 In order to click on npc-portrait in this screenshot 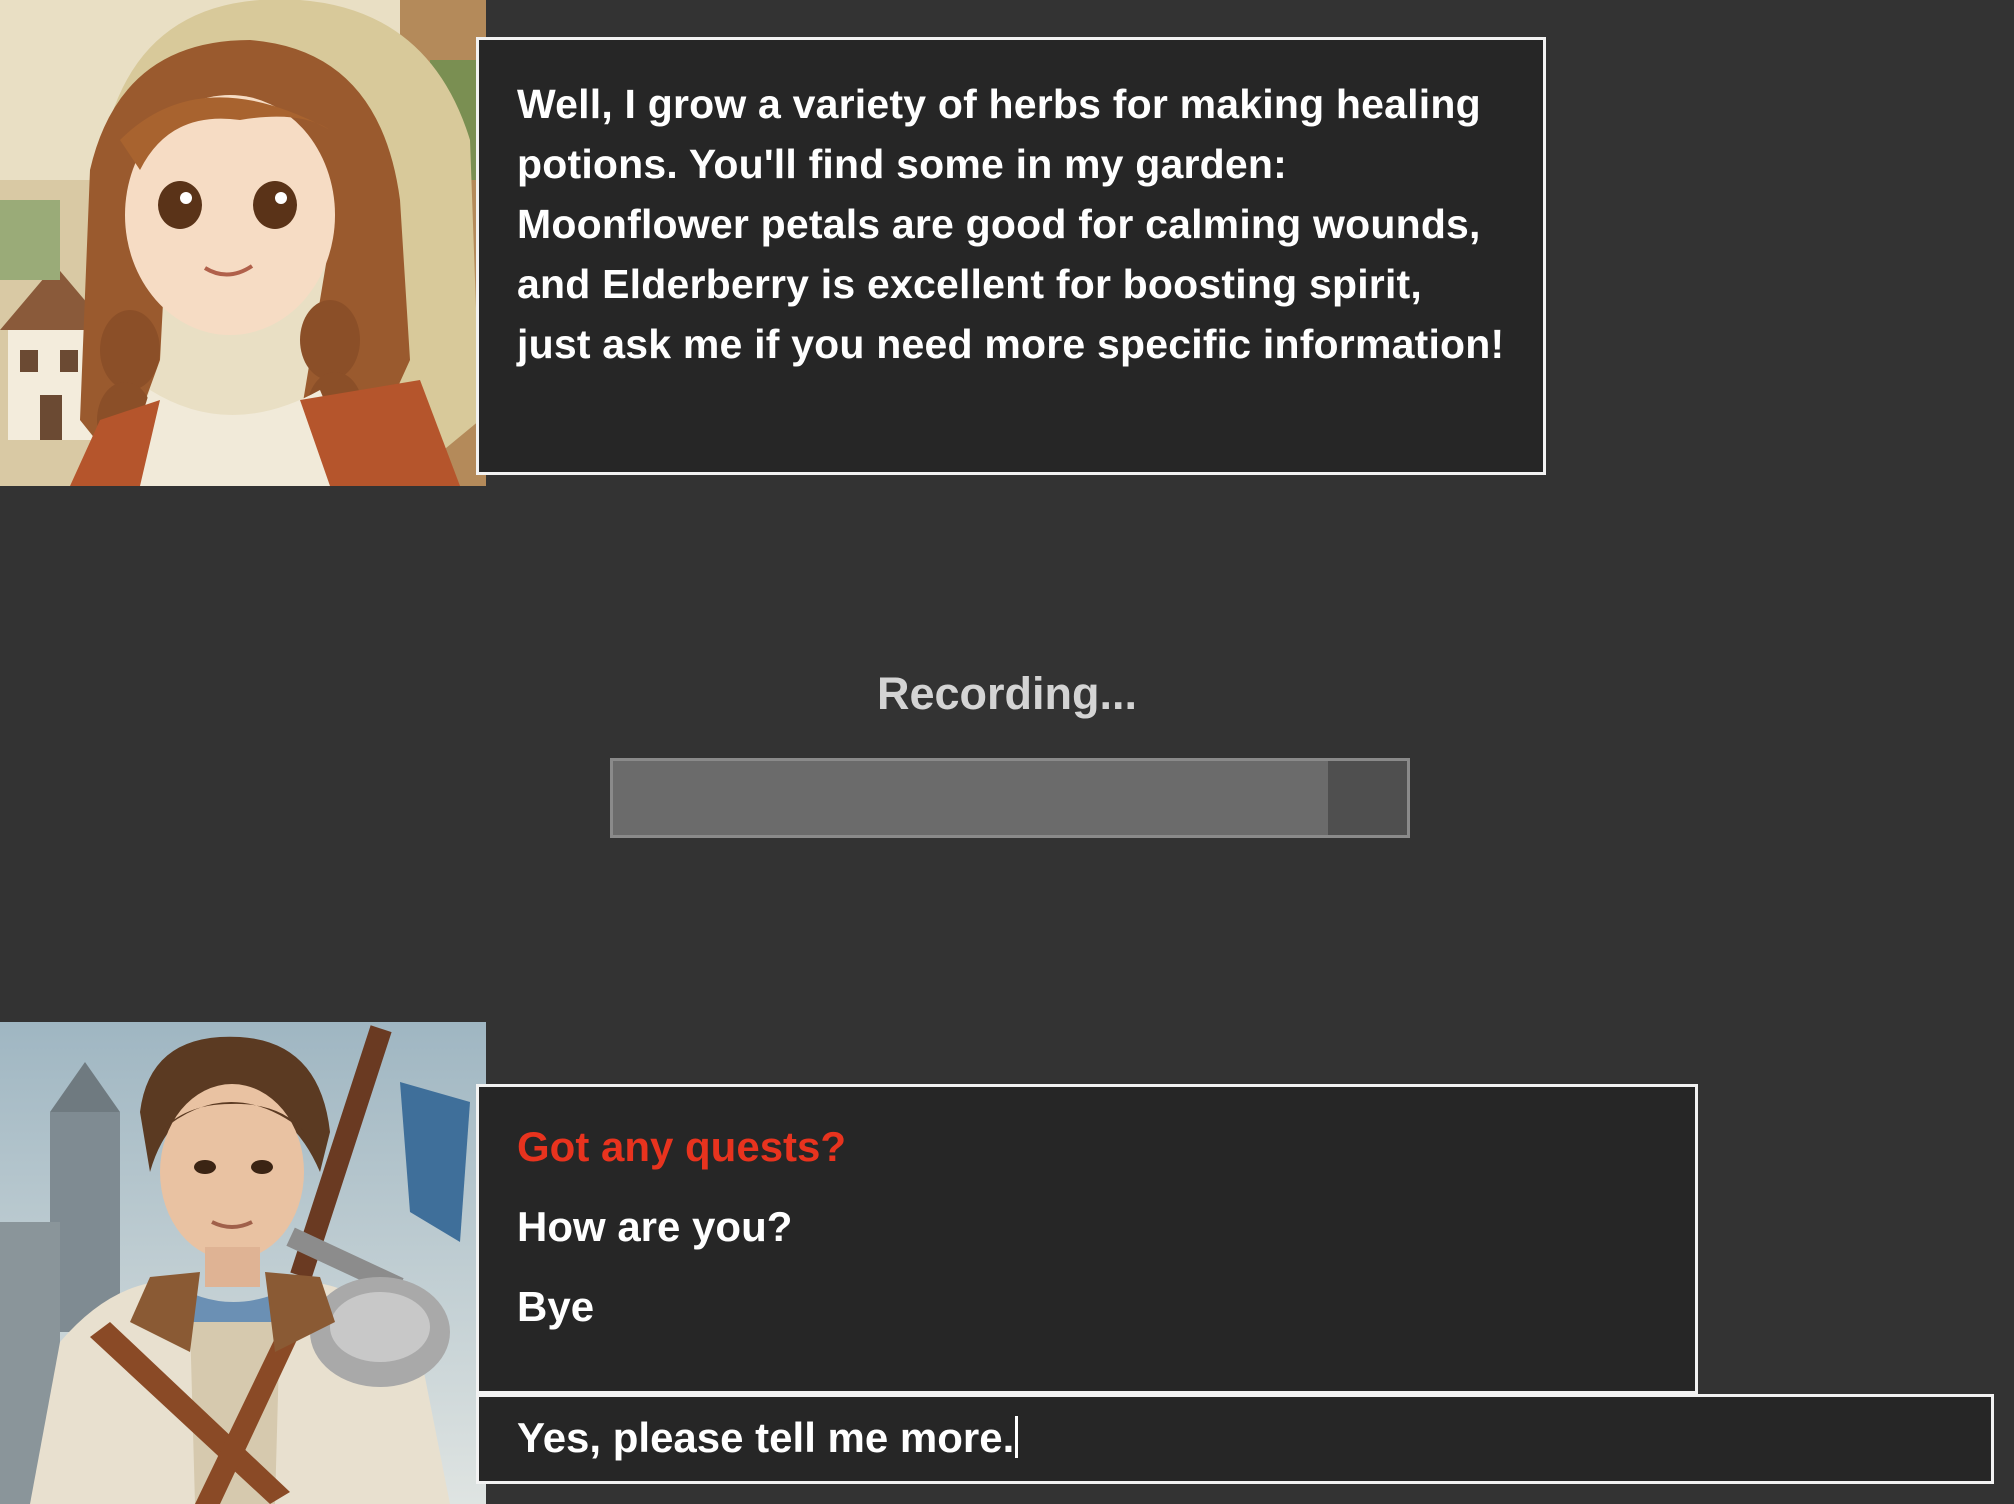, I will do `click(243, 243)`.